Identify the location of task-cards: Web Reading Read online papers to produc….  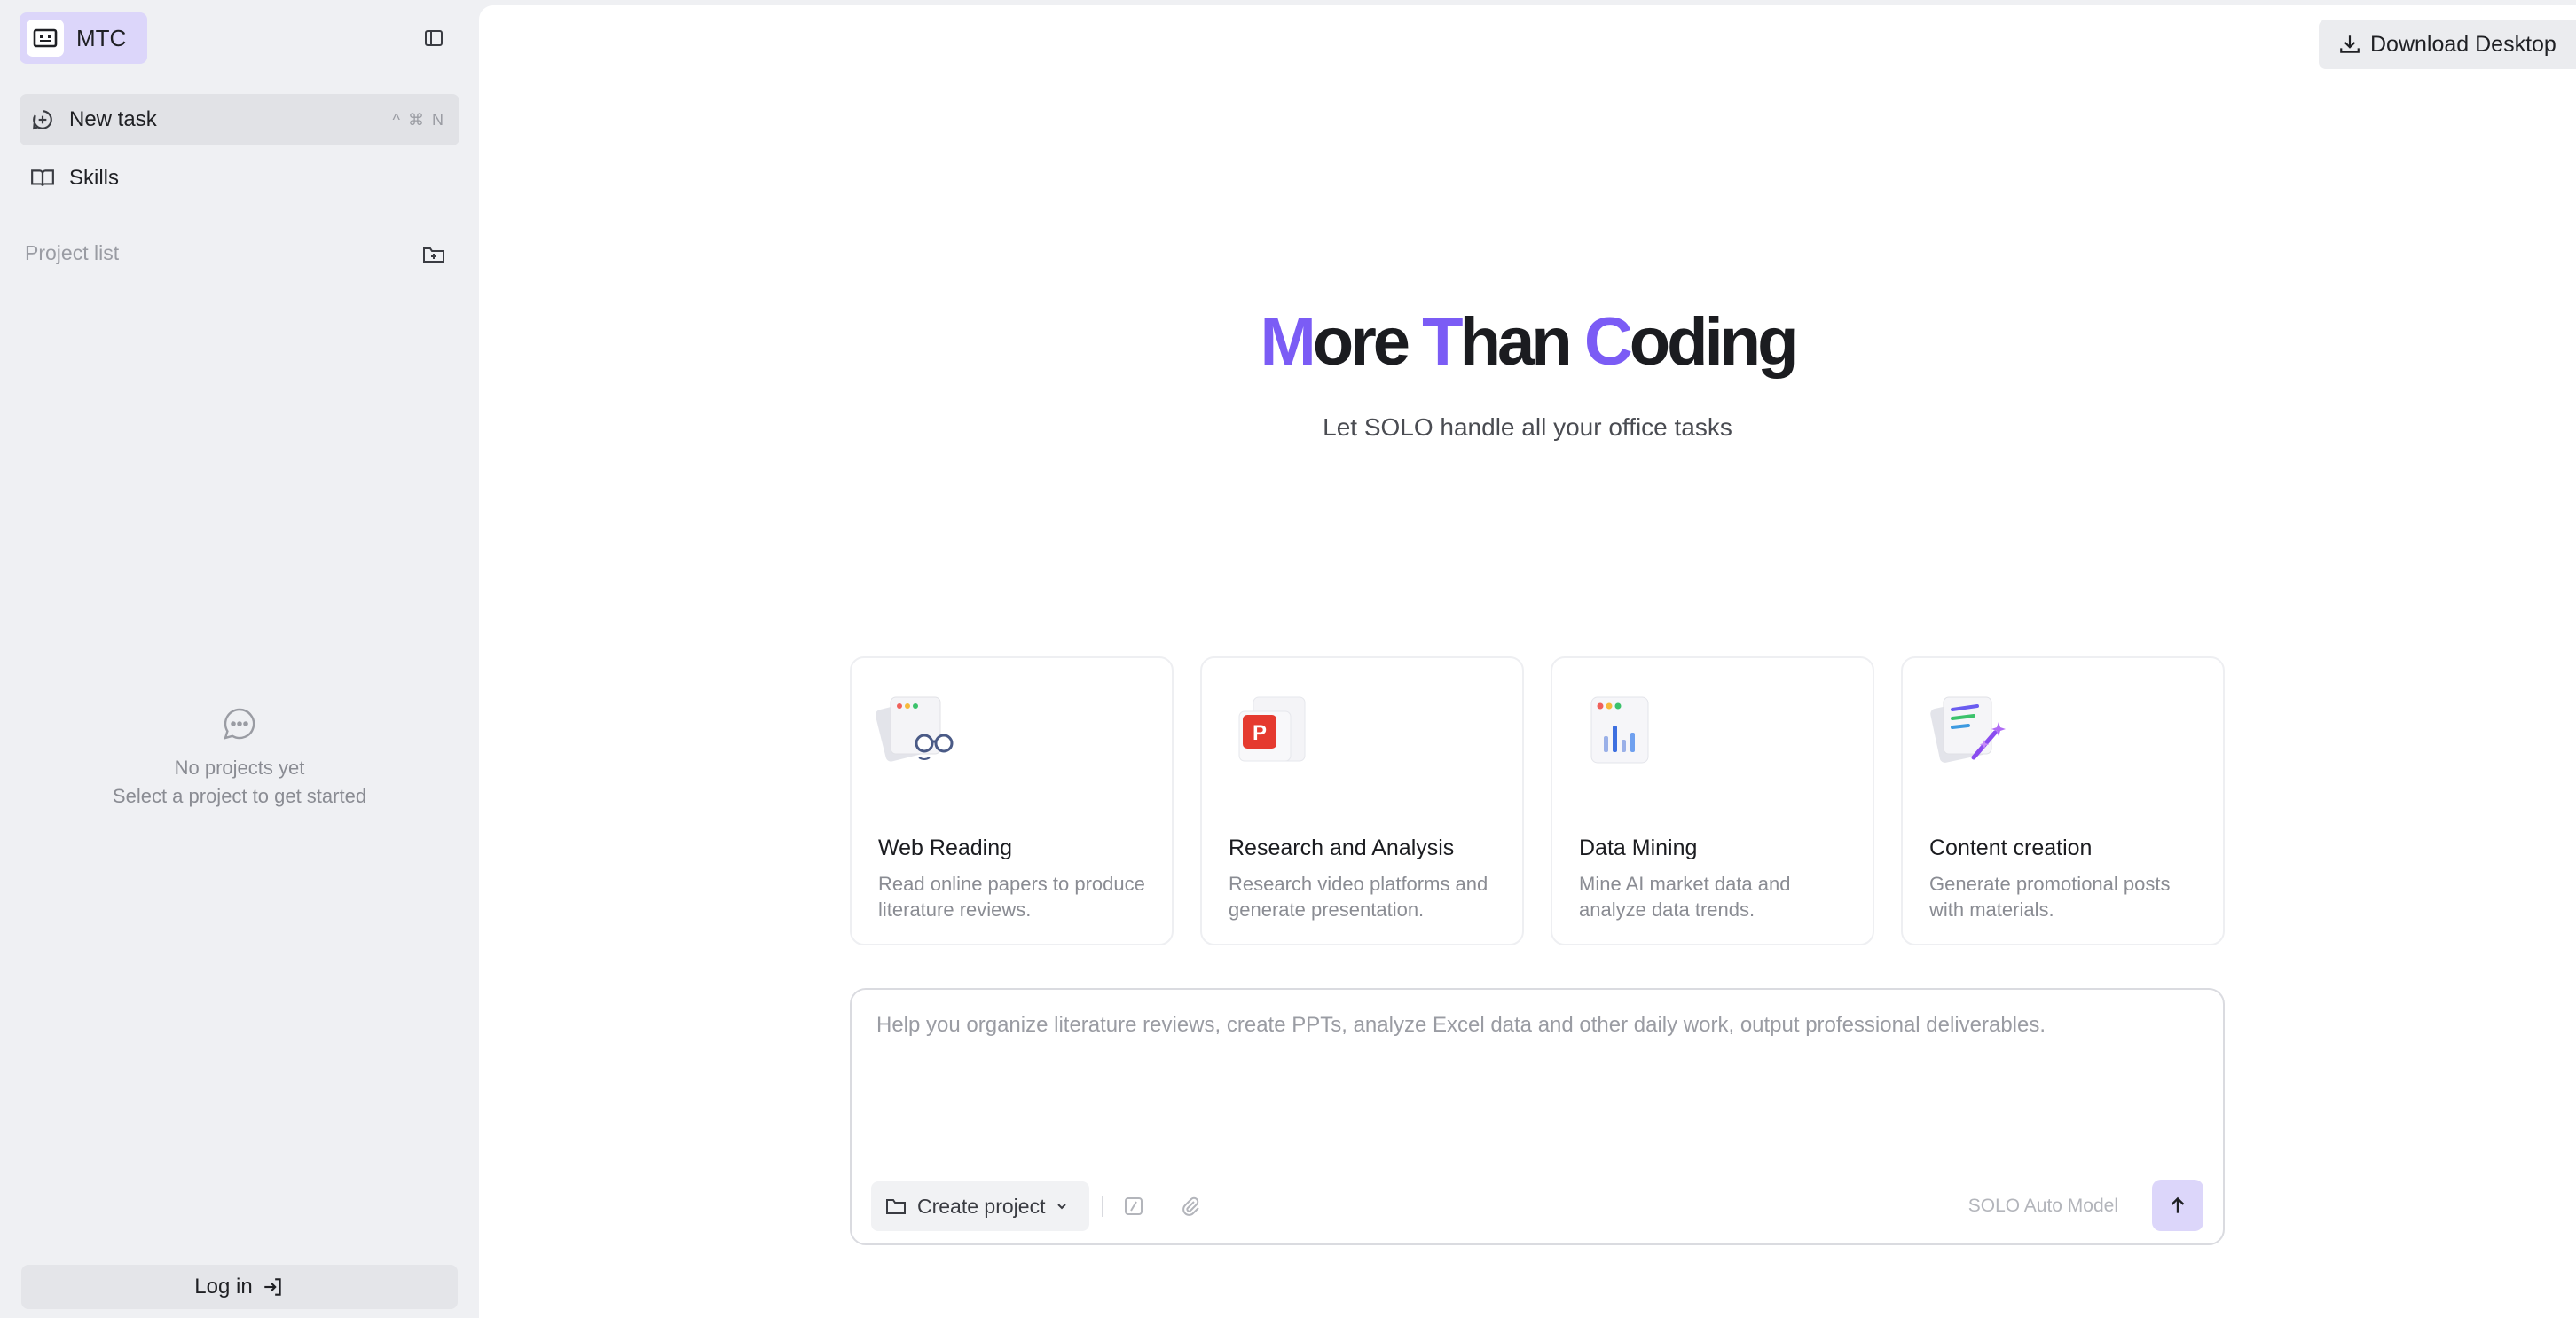
(1537, 800).